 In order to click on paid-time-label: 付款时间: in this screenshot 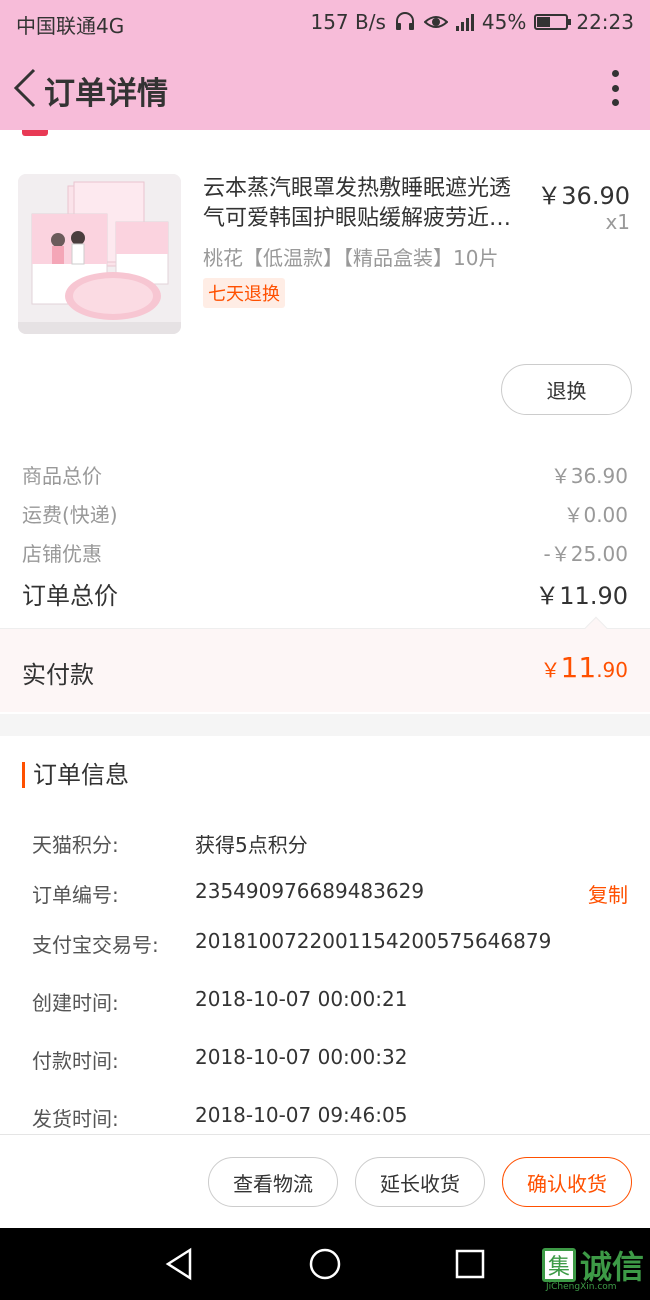, I will do `click(75, 1061)`.